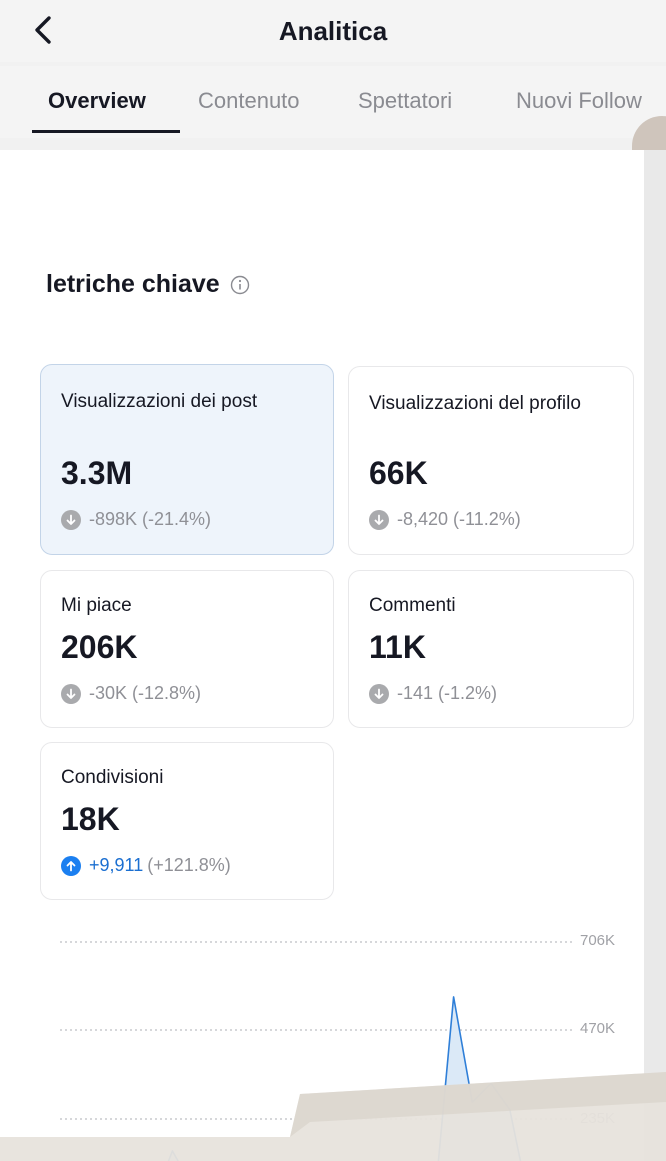 This screenshot has height=1161, width=666. I want to click on metric-delta-percent: (+121.8%), so click(189, 865).